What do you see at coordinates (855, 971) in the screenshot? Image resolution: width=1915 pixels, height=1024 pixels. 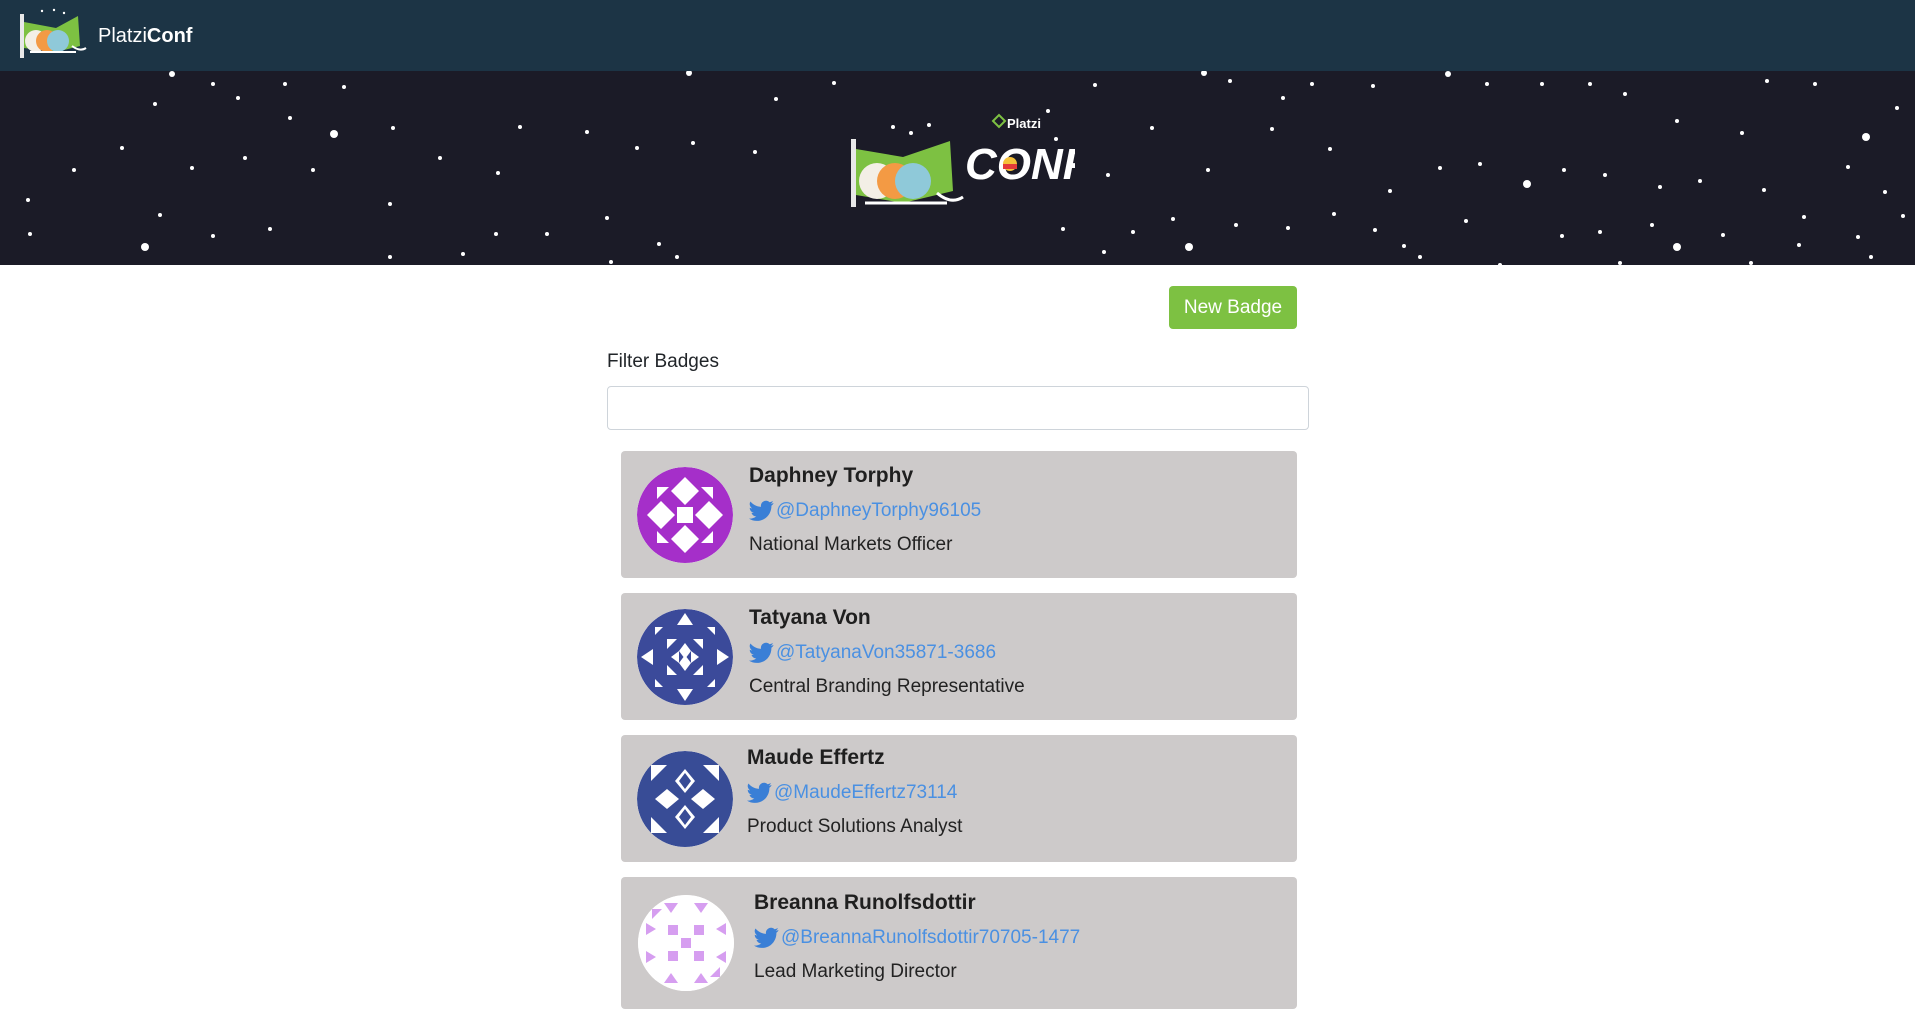 I see `job-title: Lead Marketing Director` at bounding box center [855, 971].